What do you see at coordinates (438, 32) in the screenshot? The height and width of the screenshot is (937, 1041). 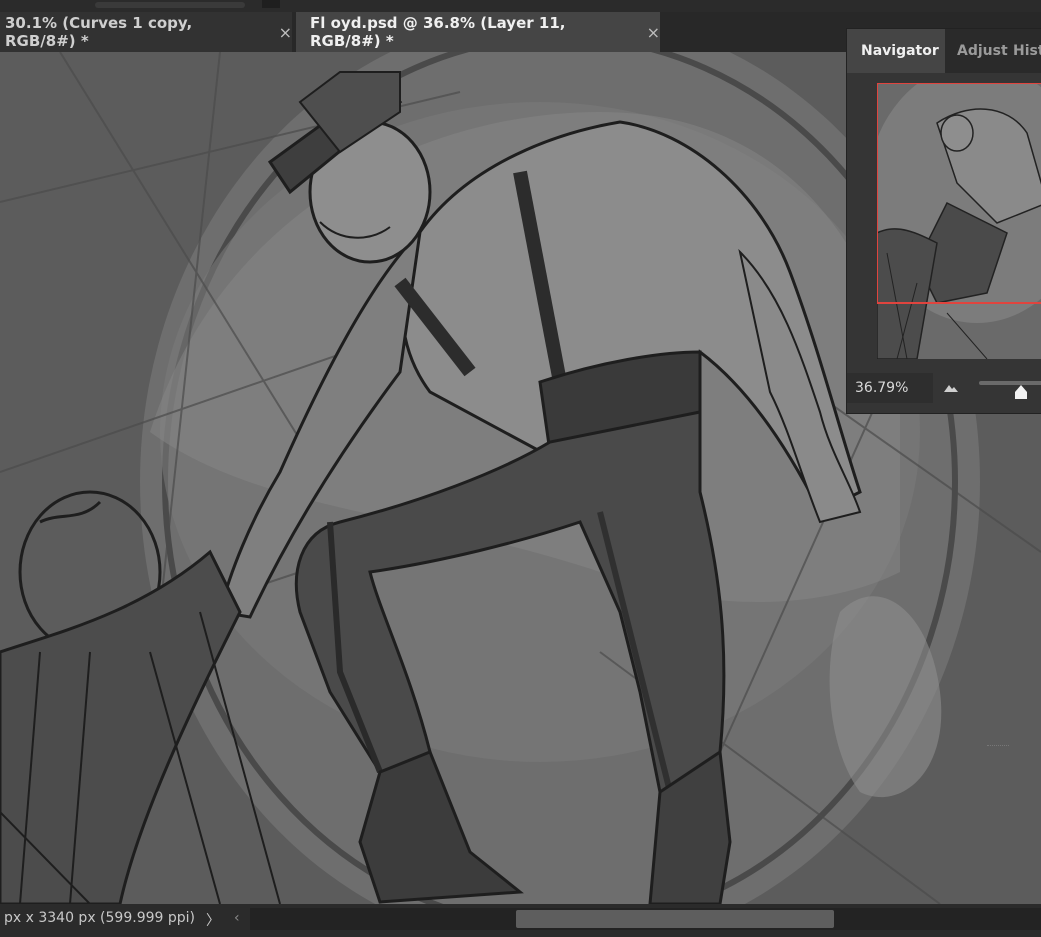 I see `document-tab-label: Fl oyd.psd @ 36.8% (Layer 11, RGB/8#) *` at bounding box center [438, 32].